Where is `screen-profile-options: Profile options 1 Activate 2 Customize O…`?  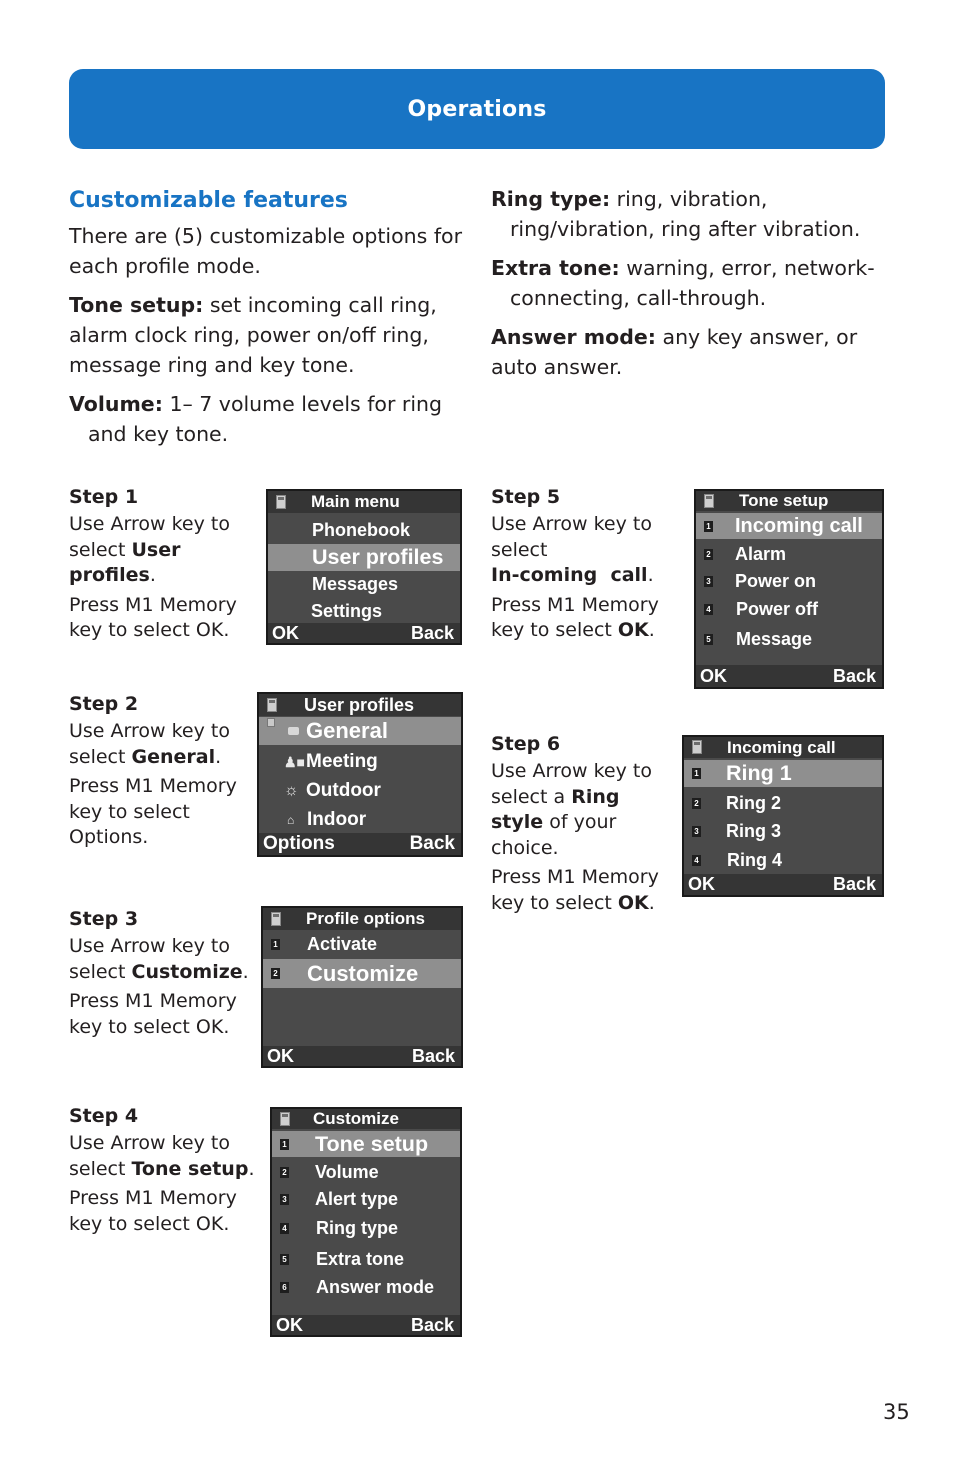 screen-profile-options: Profile options 1 Activate 2 Customize O… is located at coordinates (362, 987).